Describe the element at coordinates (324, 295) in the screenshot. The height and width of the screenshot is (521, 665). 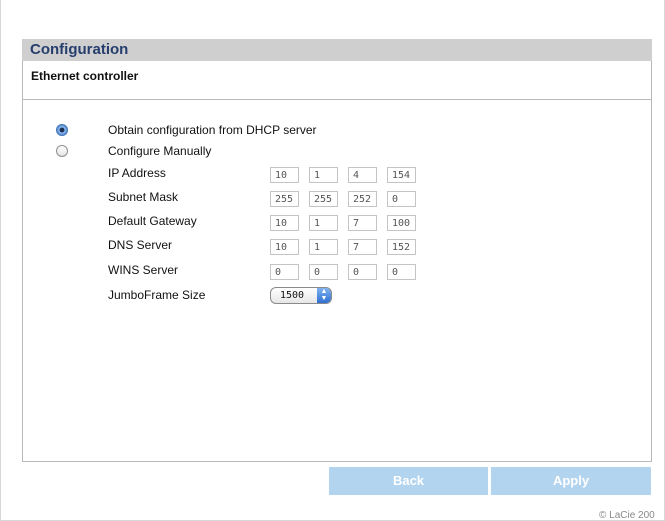
I see `updown-arrows-icon: ▲ ▼` at that location.